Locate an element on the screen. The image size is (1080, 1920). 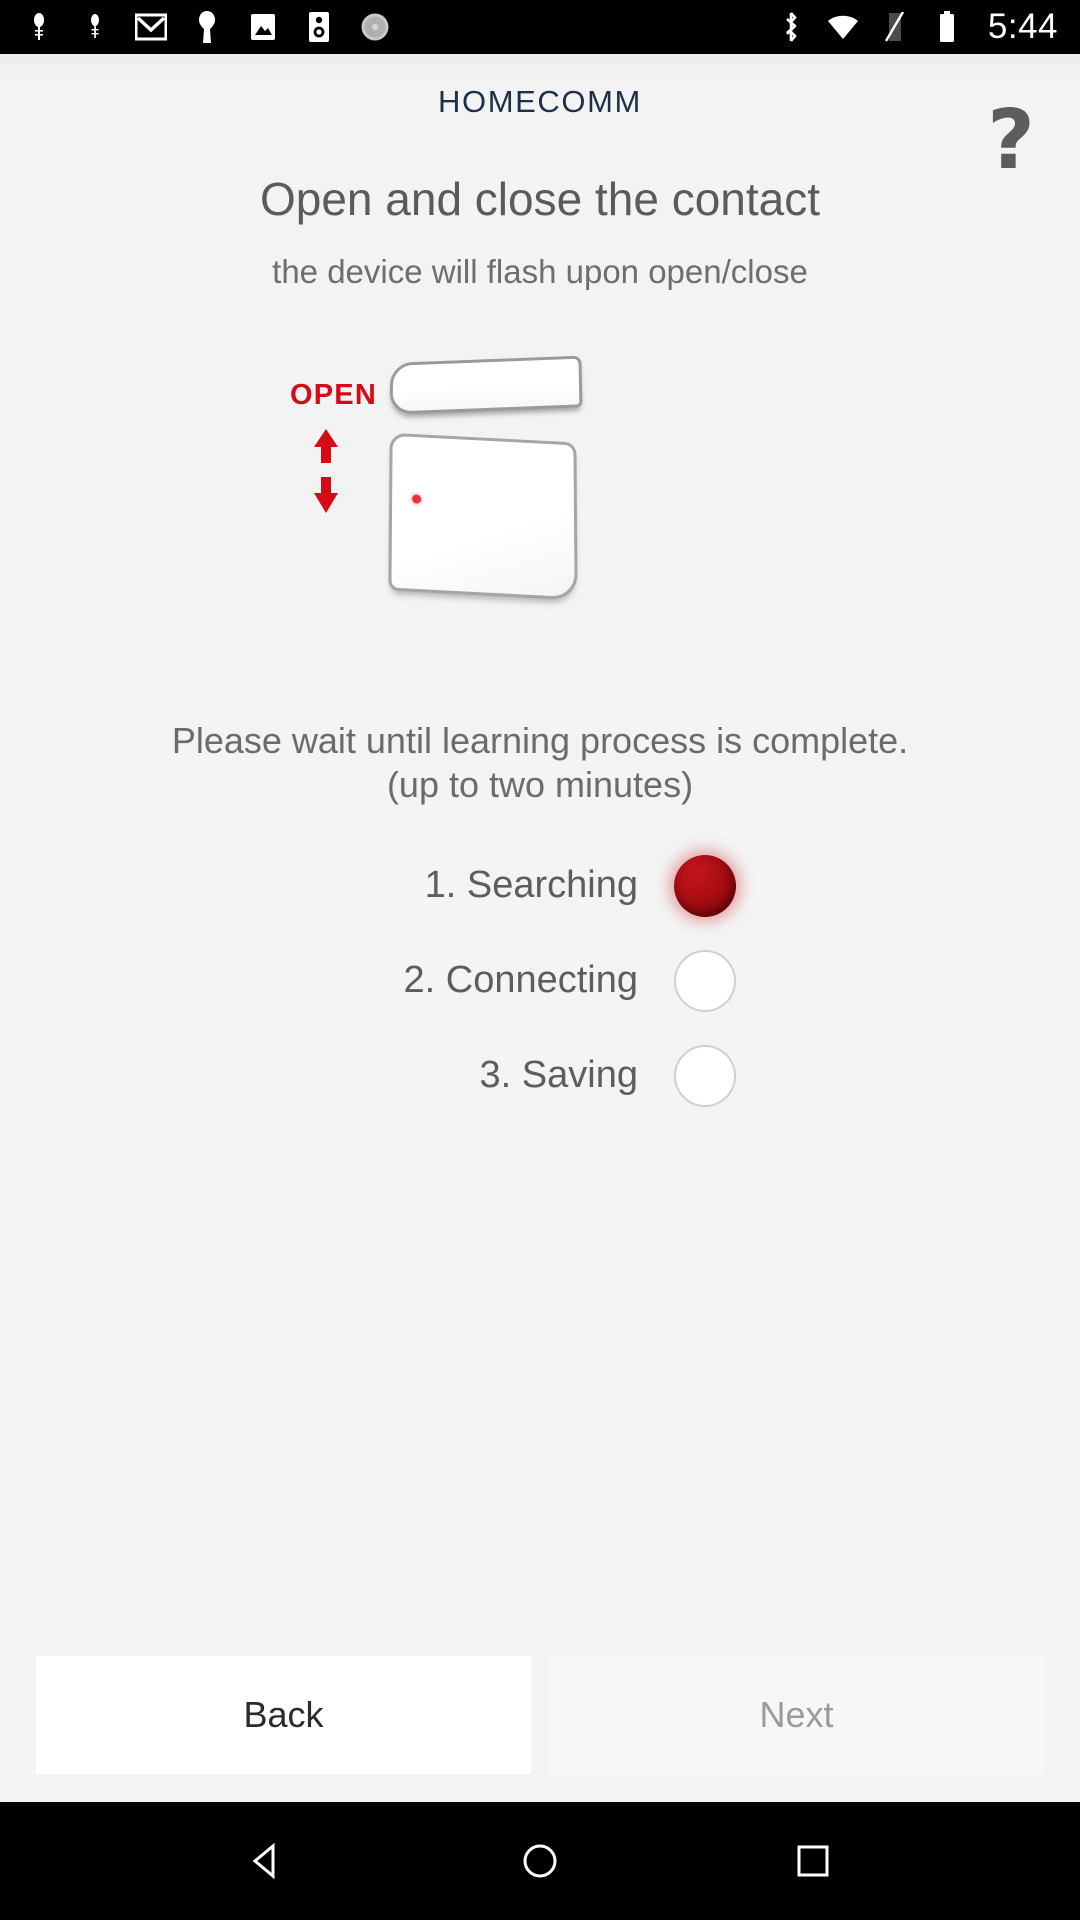
nav-recents-icon is located at coordinates (813, 1861).